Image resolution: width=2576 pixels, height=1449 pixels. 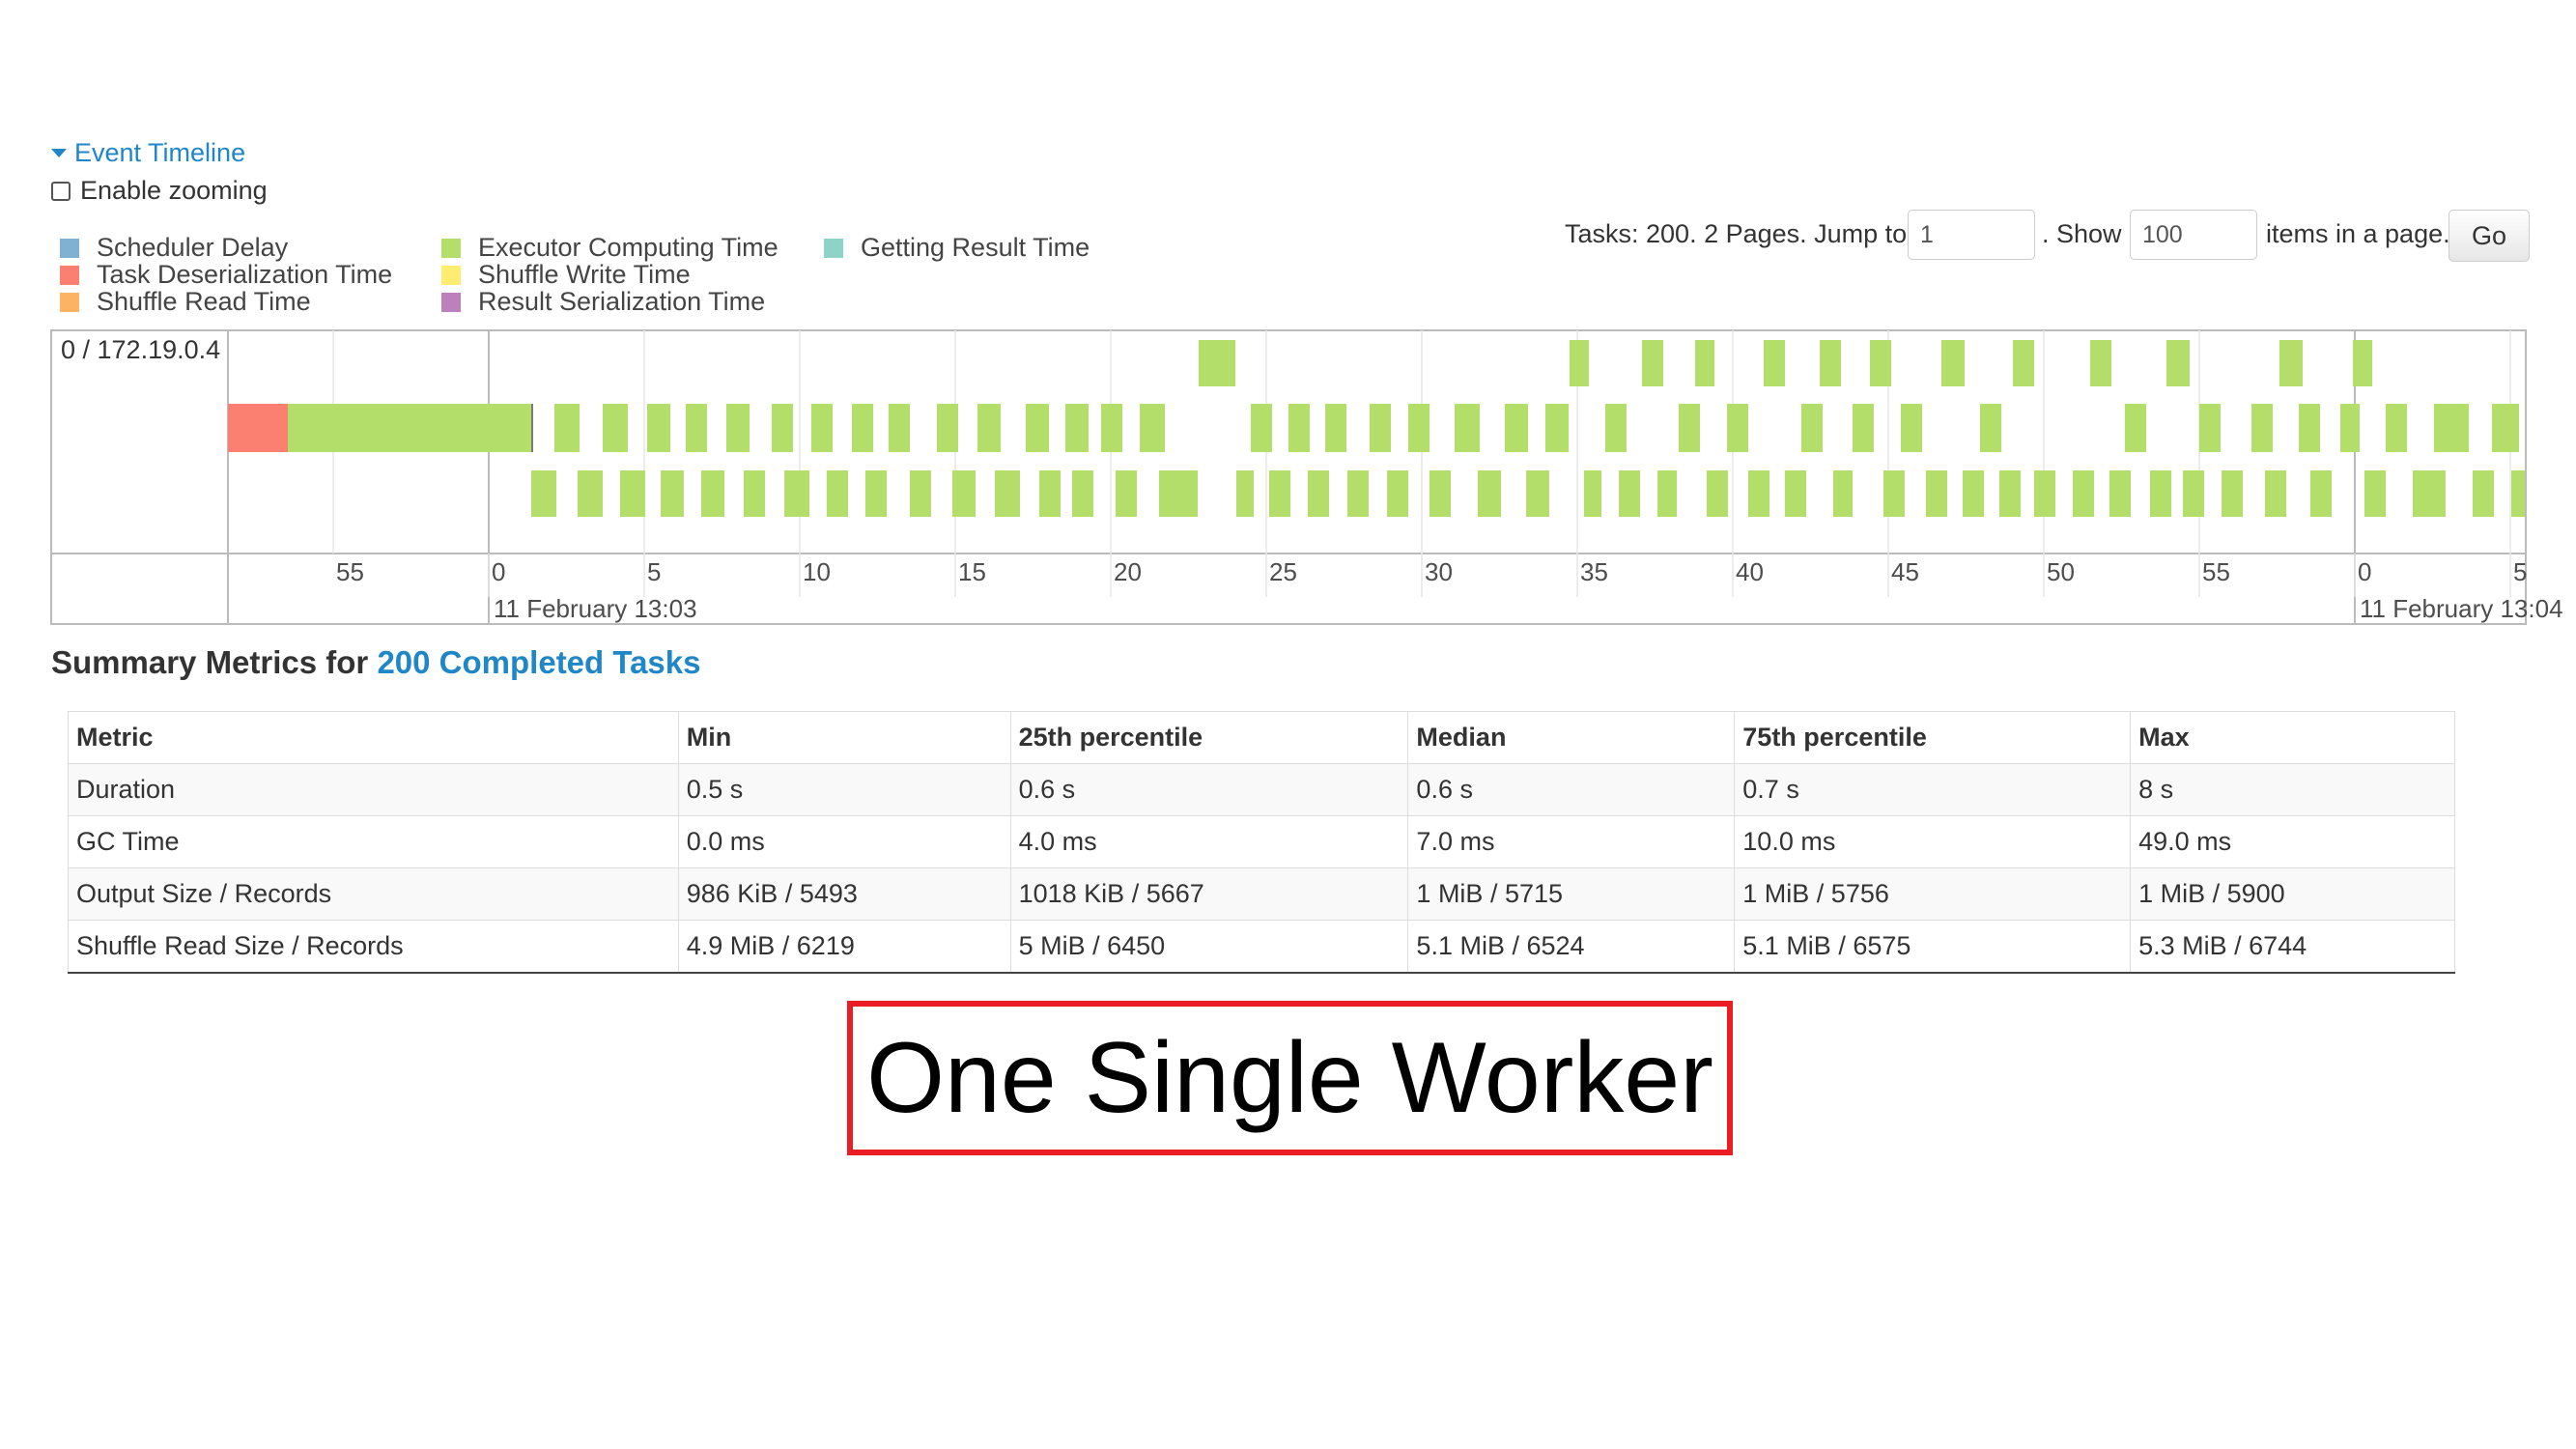 What do you see at coordinates (538, 662) in the screenshot?
I see `completed-tasks-link: 200 Completed Tasks` at bounding box center [538, 662].